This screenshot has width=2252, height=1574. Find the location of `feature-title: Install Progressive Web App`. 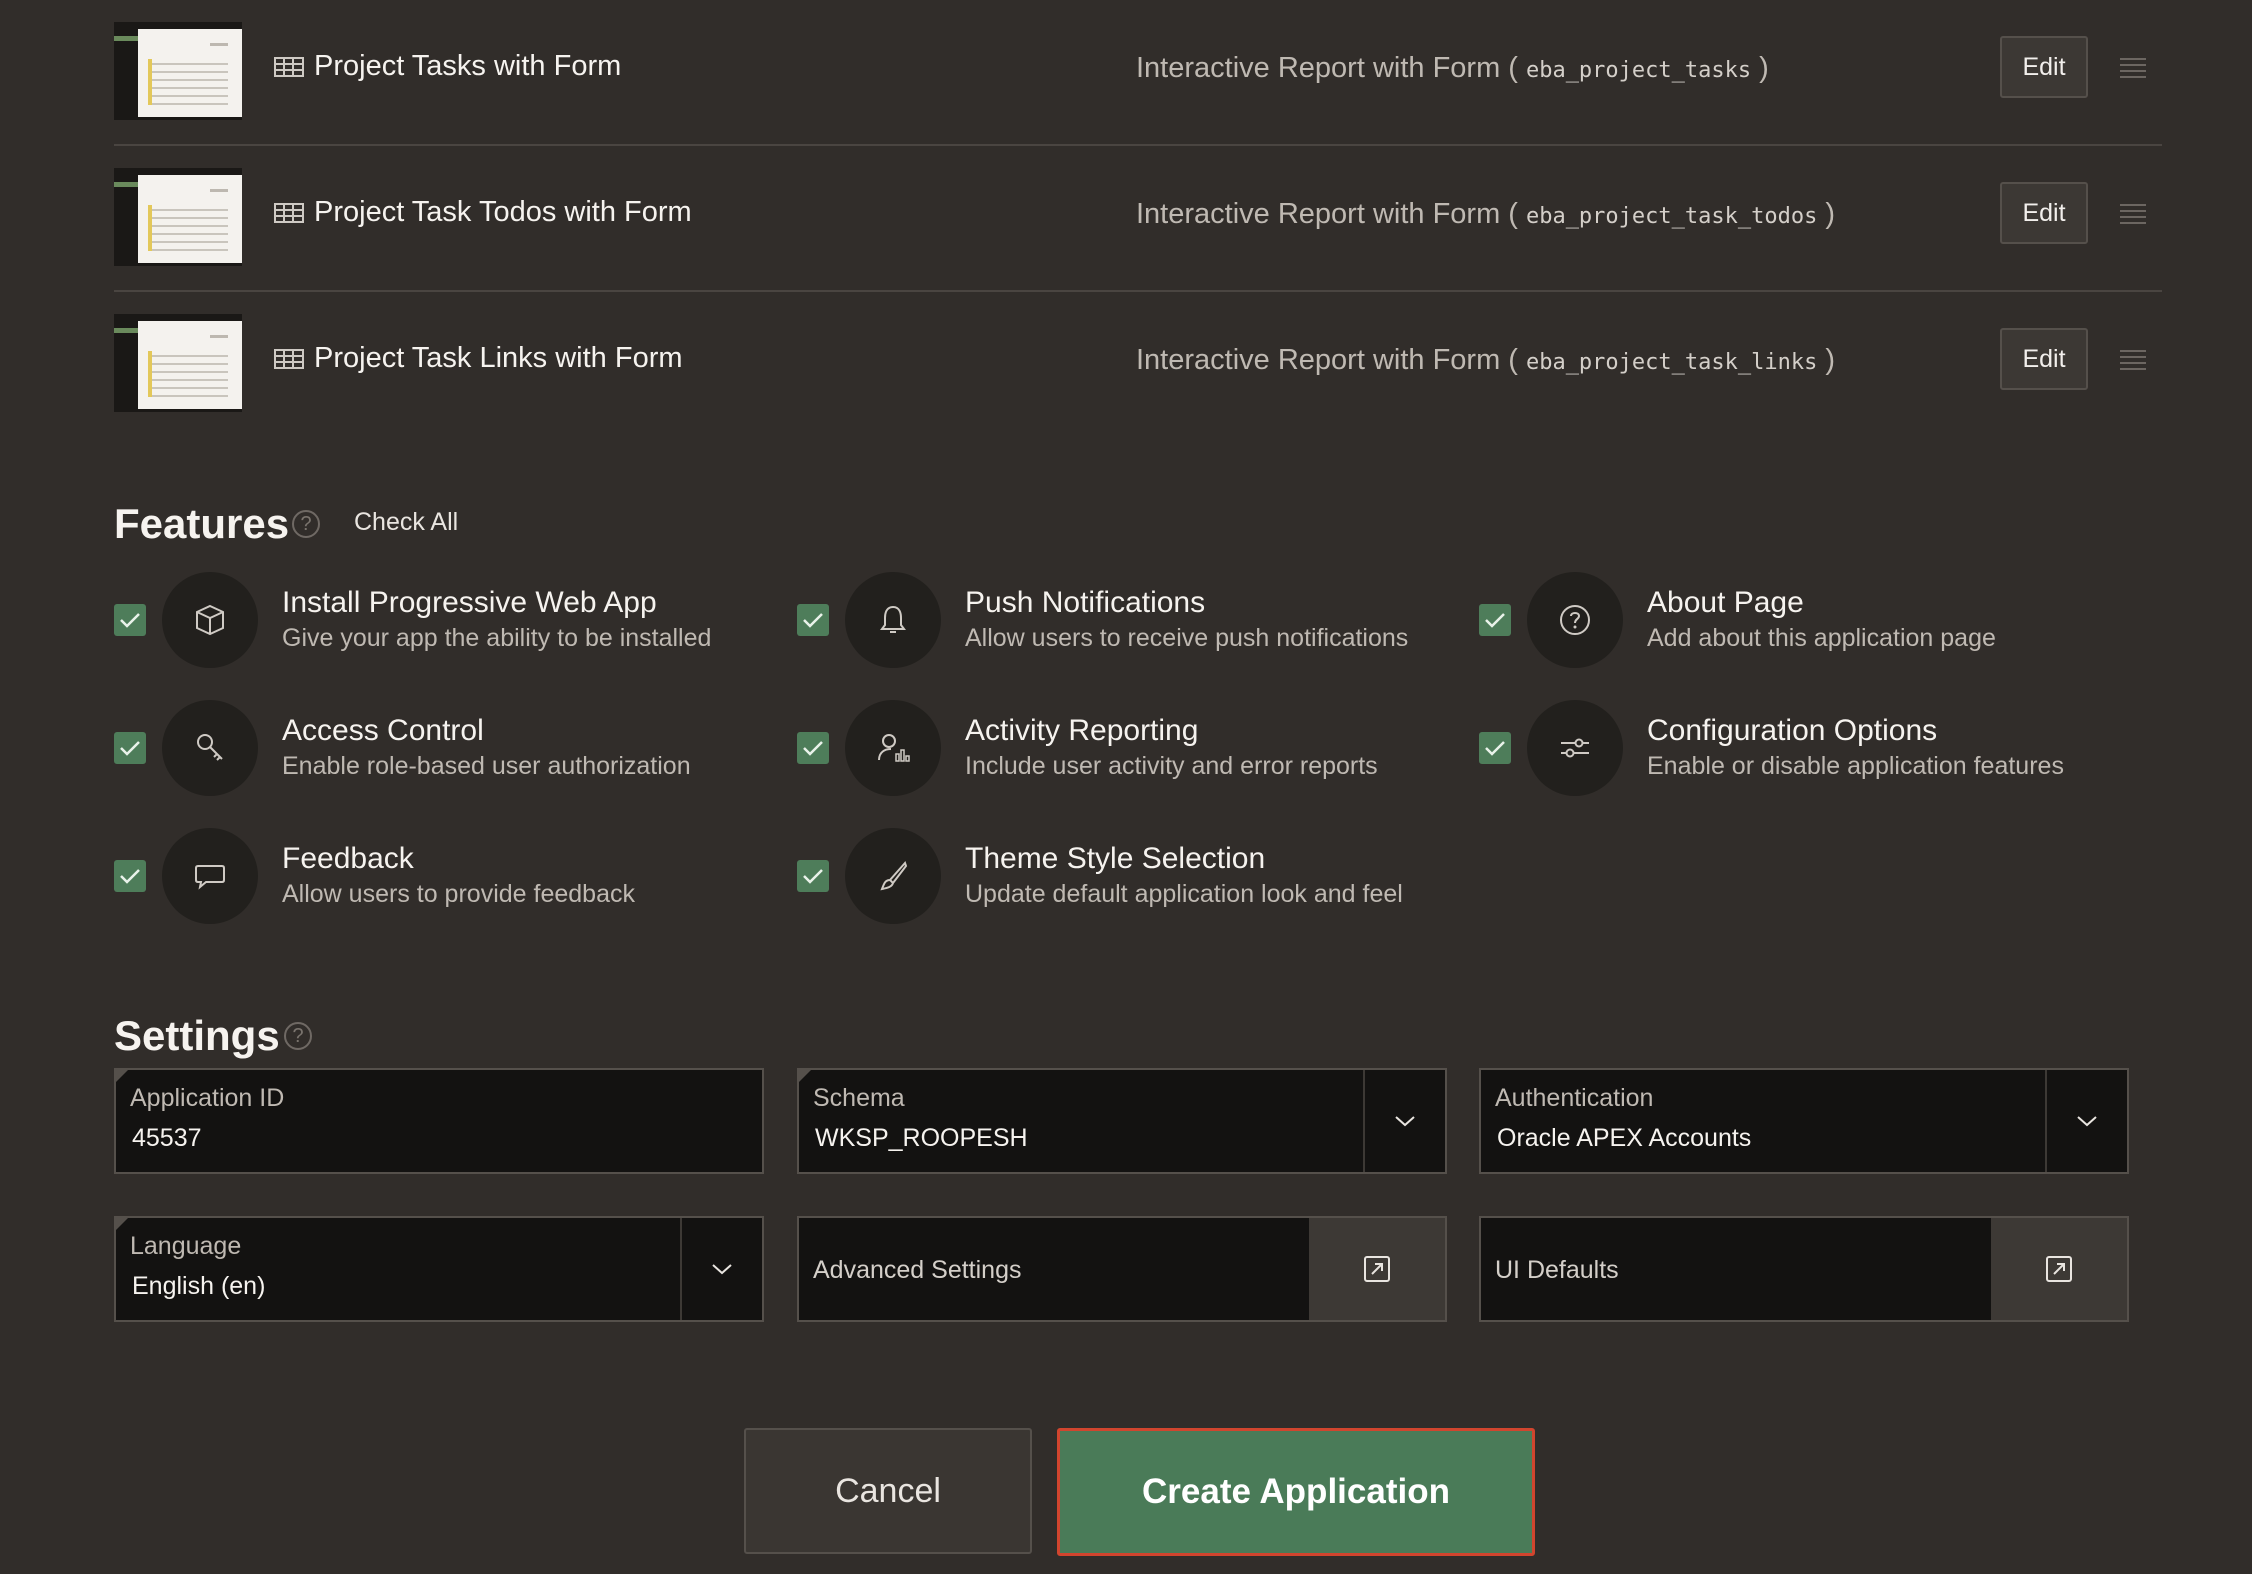

feature-title: Install Progressive Web App is located at coordinates (469, 602).